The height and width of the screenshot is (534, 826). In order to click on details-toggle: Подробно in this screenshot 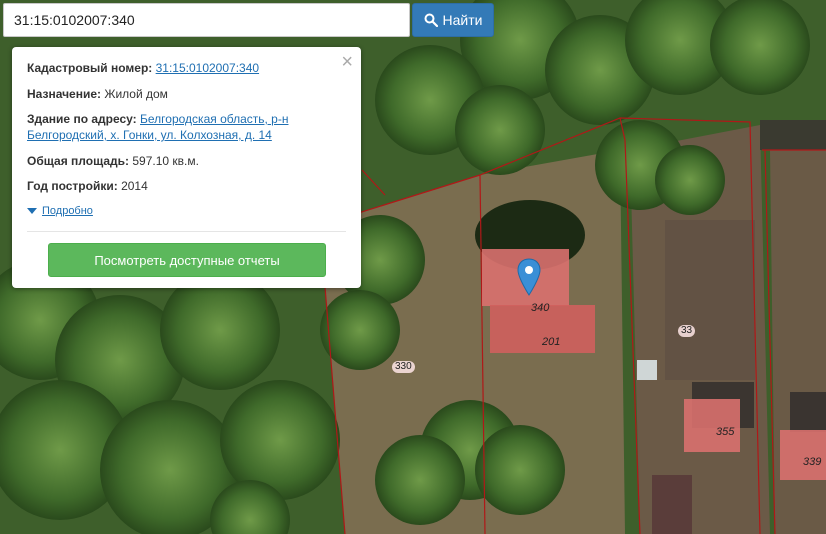, I will do `click(60, 211)`.